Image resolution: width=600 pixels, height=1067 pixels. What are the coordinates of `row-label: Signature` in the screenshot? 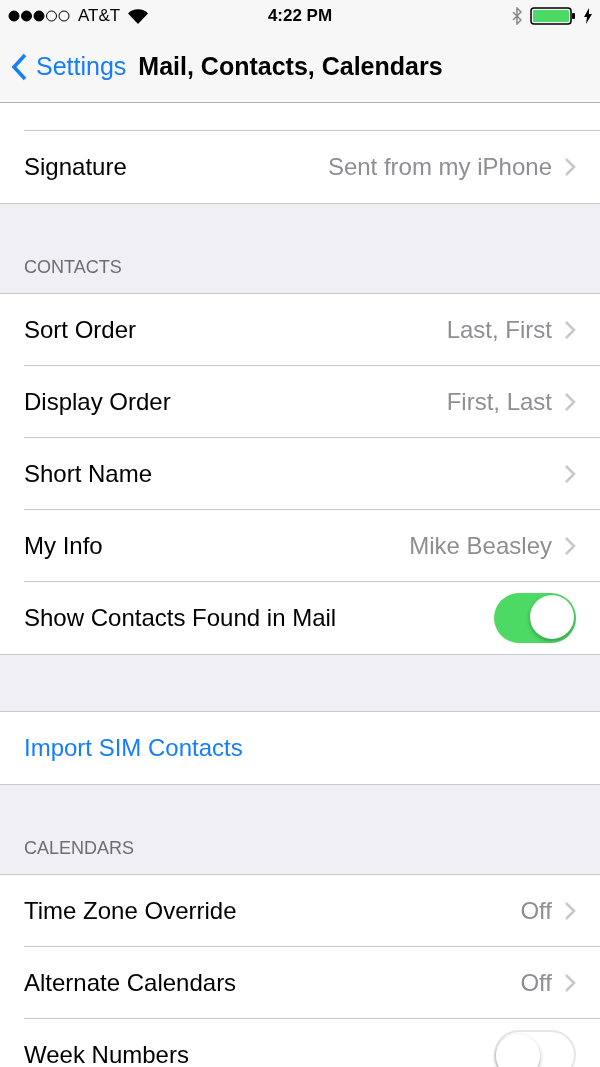 It's located at (75, 167).